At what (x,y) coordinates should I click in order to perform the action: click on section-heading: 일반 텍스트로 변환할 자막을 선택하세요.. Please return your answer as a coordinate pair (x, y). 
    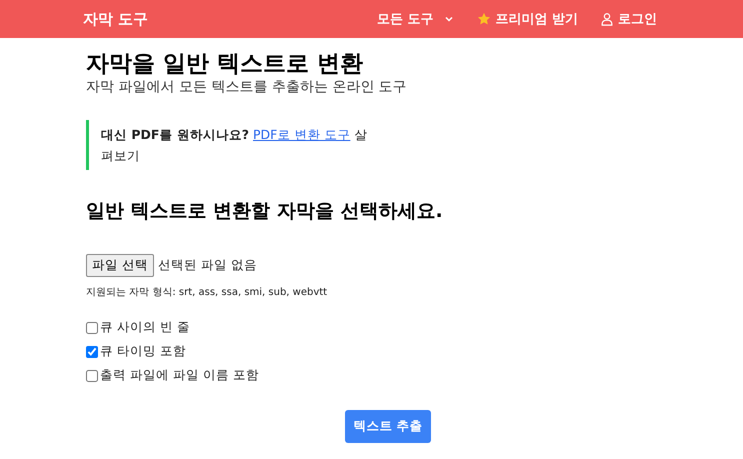
    Looking at the image, I should click on (265, 211).